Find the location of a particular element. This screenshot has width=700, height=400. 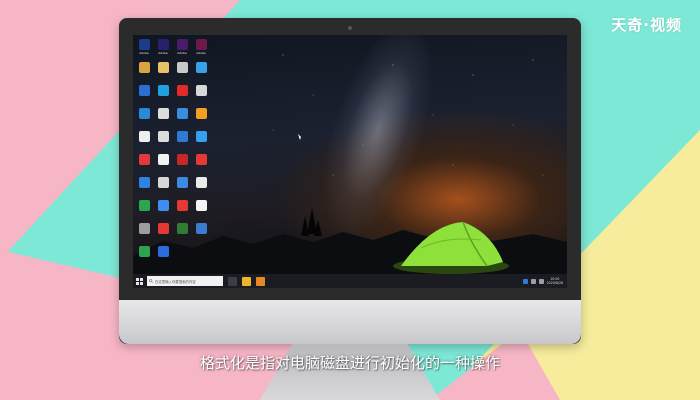

file-explorer-icon is located at coordinates (246, 281).